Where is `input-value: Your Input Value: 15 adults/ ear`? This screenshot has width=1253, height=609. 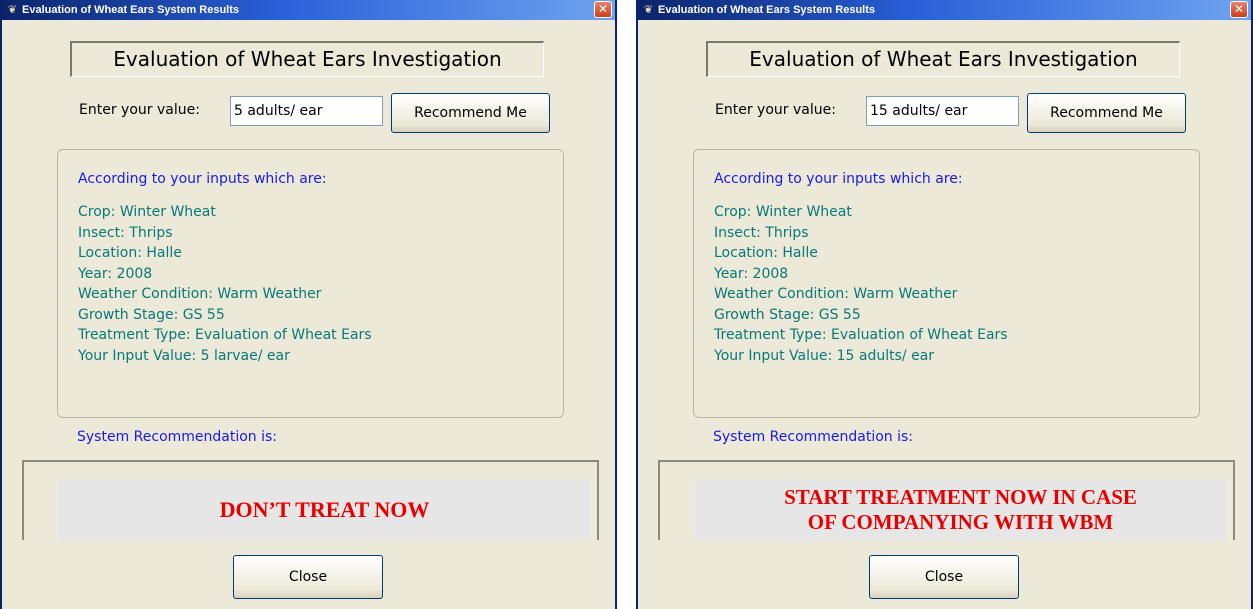 input-value: Your Input Value: 15 adults/ ear is located at coordinates (824, 355).